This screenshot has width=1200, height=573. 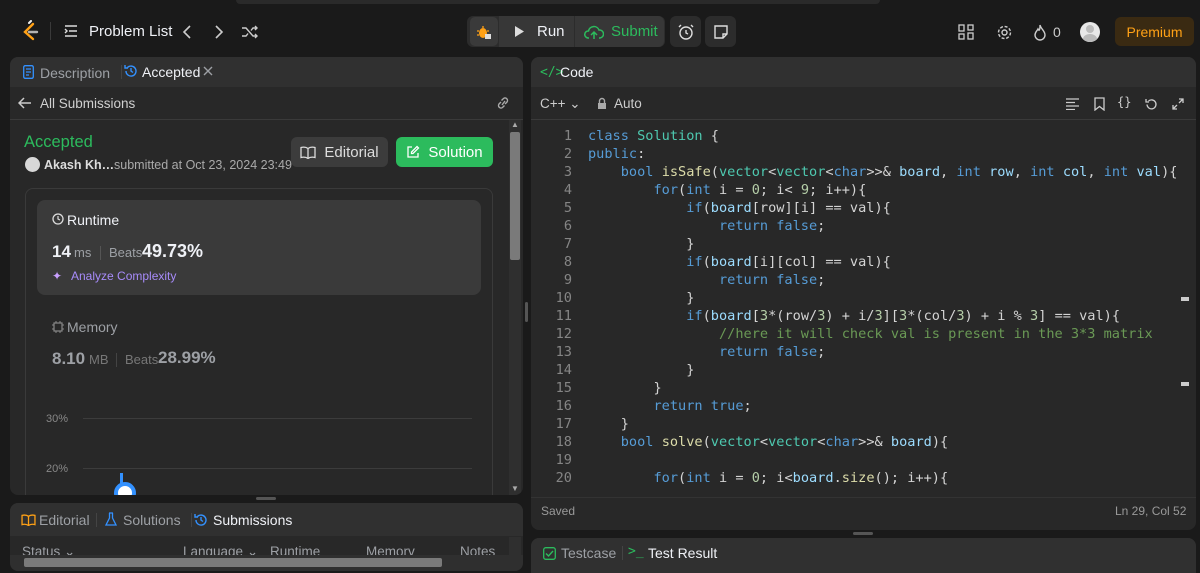 What do you see at coordinates (563, 406) in the screenshot?
I see `line-number: 16` at bounding box center [563, 406].